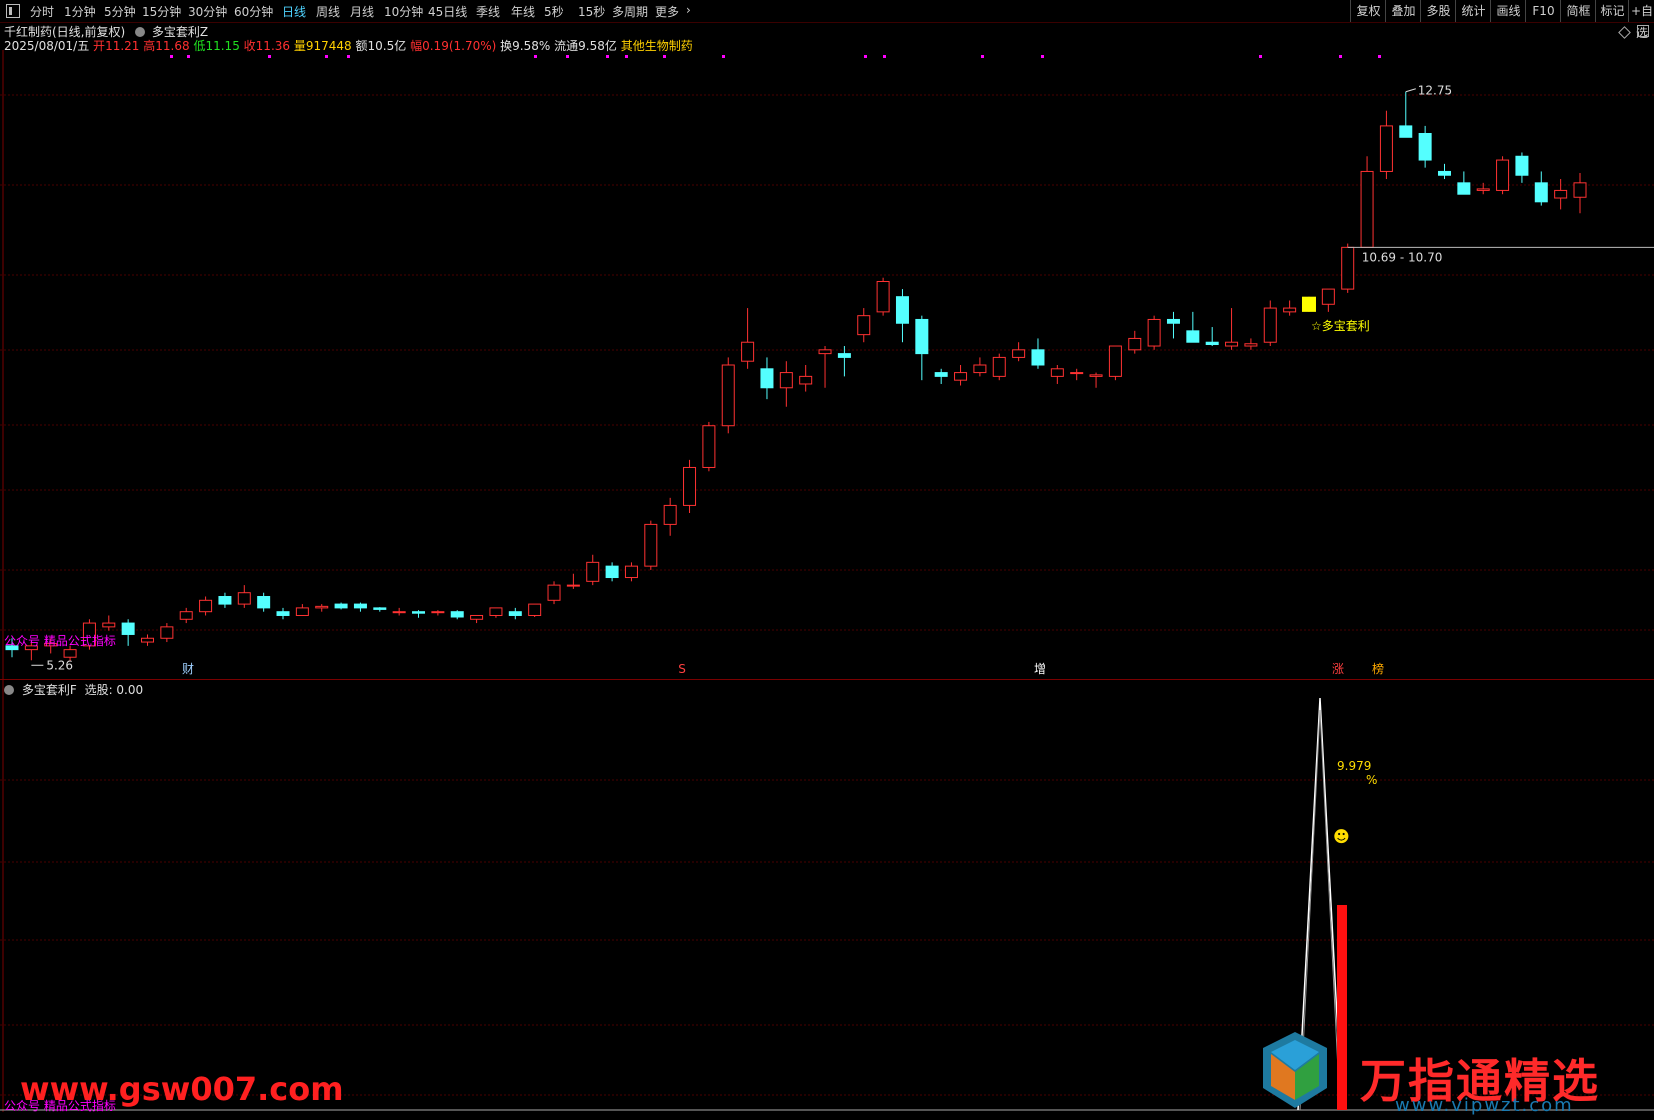 The width and height of the screenshot is (1654, 1120). I want to click on period-tab-13: 5秒, so click(554, 11).